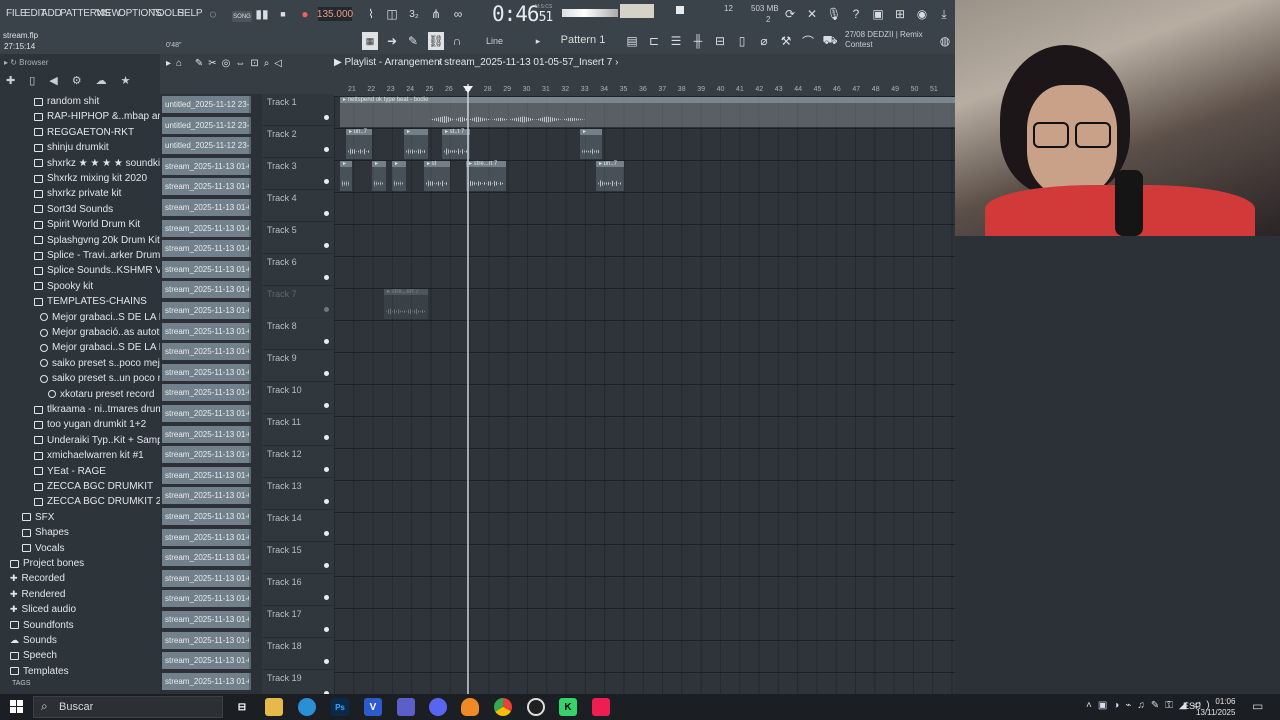 The height and width of the screenshot is (720, 1280). Describe the element at coordinates (80, 332) in the screenshot. I see `browser-item: Mejor grabació..as autotune)` at that location.